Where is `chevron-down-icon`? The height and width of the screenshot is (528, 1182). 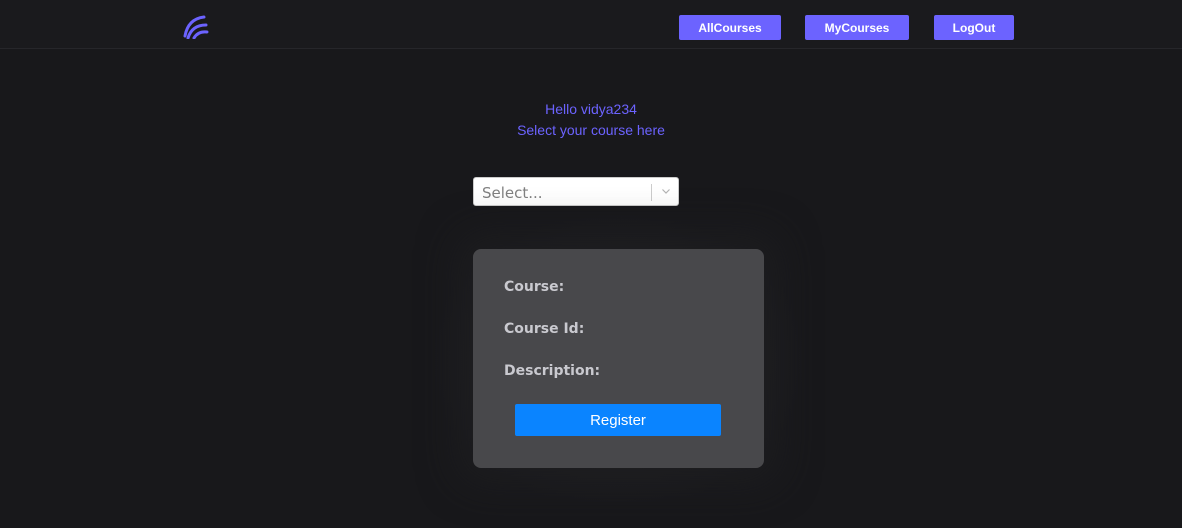
chevron-down-icon is located at coordinates (666, 191).